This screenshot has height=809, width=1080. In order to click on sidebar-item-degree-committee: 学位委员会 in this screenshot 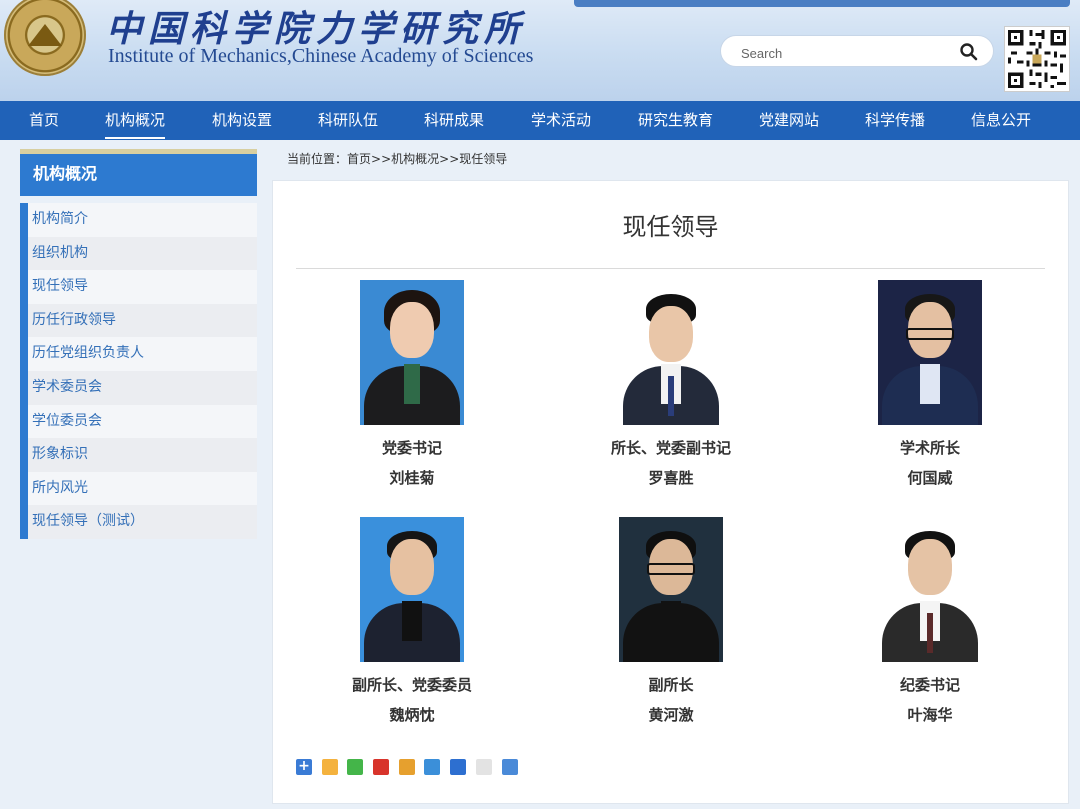, I will do `click(138, 421)`.